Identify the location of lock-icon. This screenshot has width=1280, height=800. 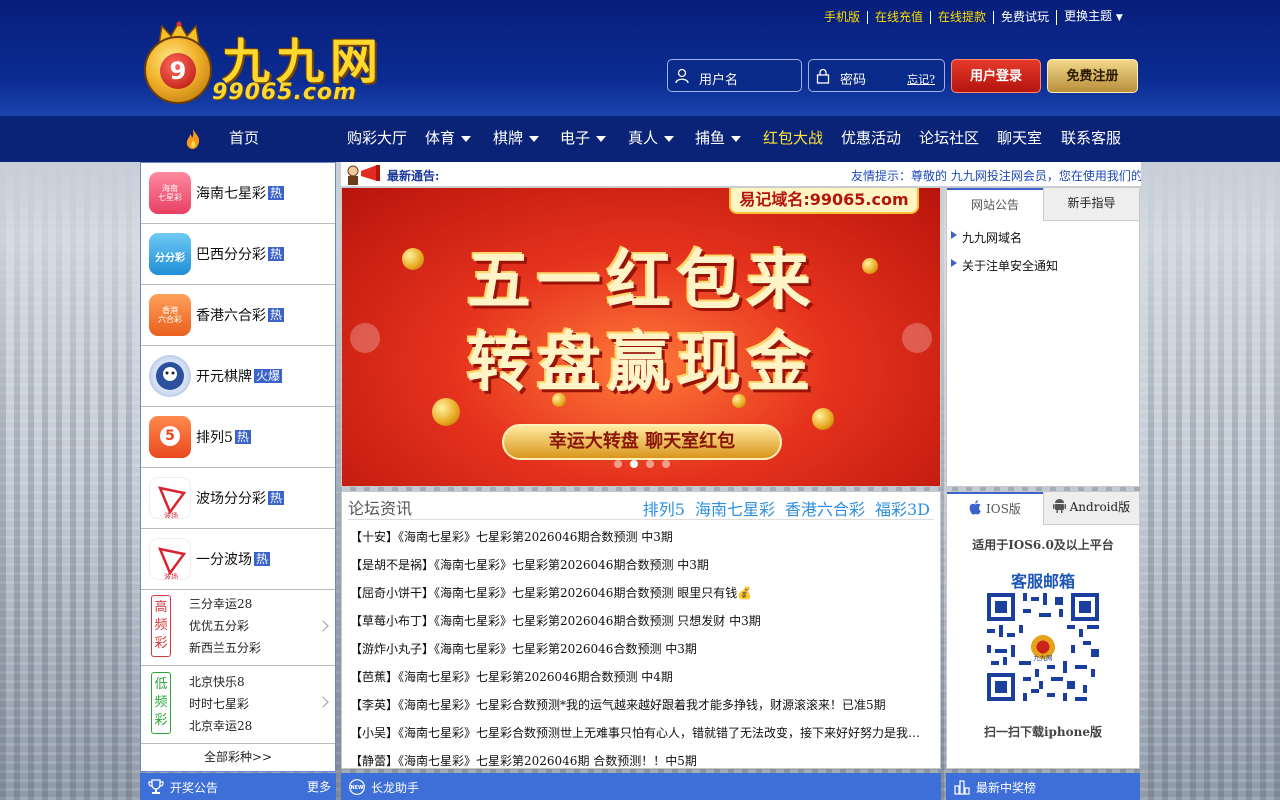
(823, 76).